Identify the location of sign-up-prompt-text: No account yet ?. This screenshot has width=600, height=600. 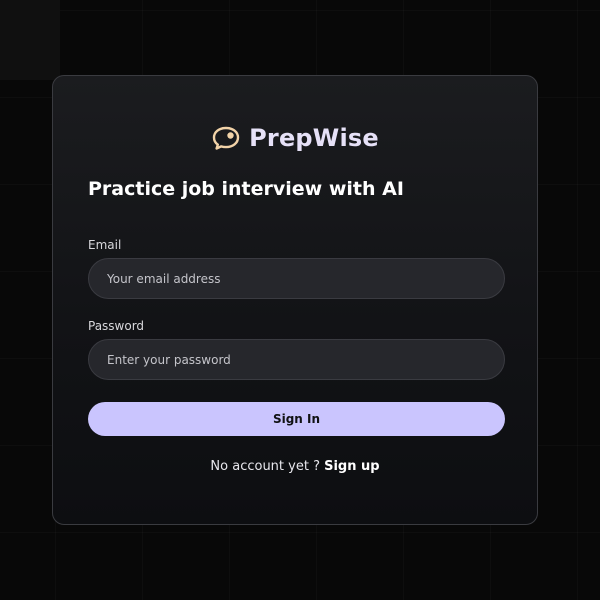
(267, 466).